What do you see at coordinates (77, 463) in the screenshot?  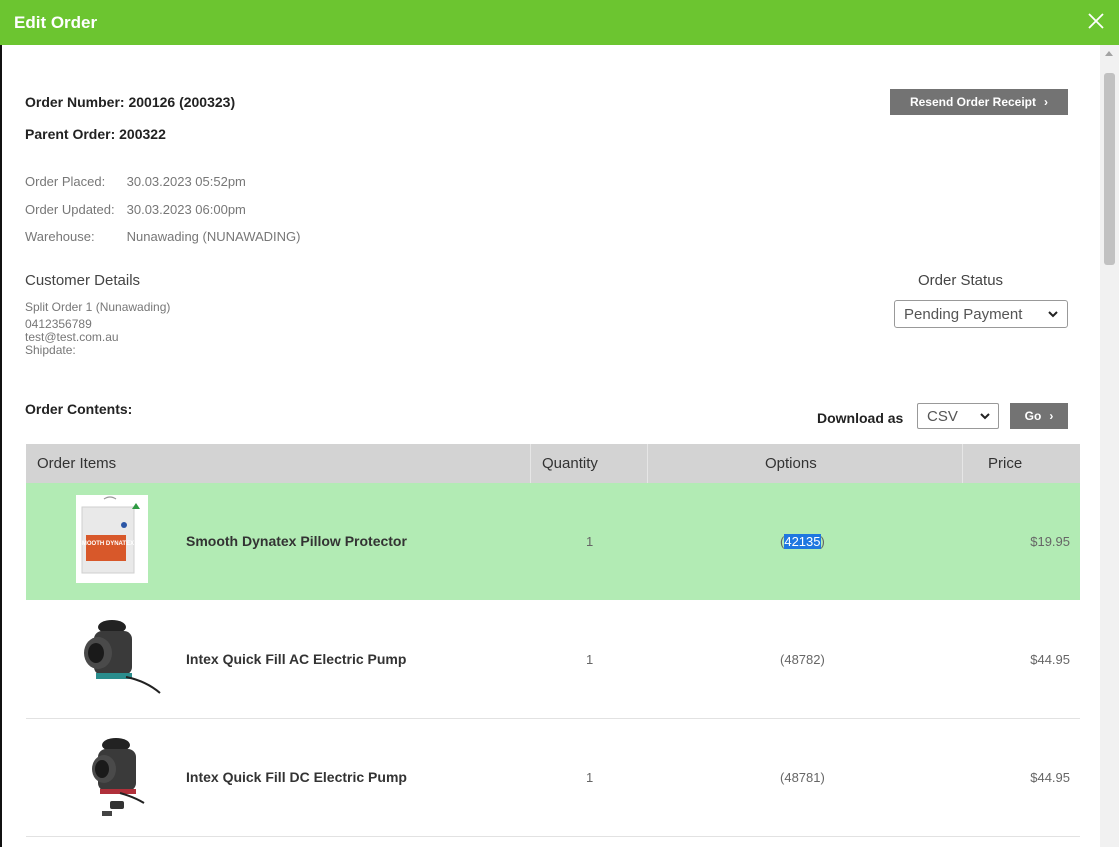 I see `col-order-items: Order Items` at bounding box center [77, 463].